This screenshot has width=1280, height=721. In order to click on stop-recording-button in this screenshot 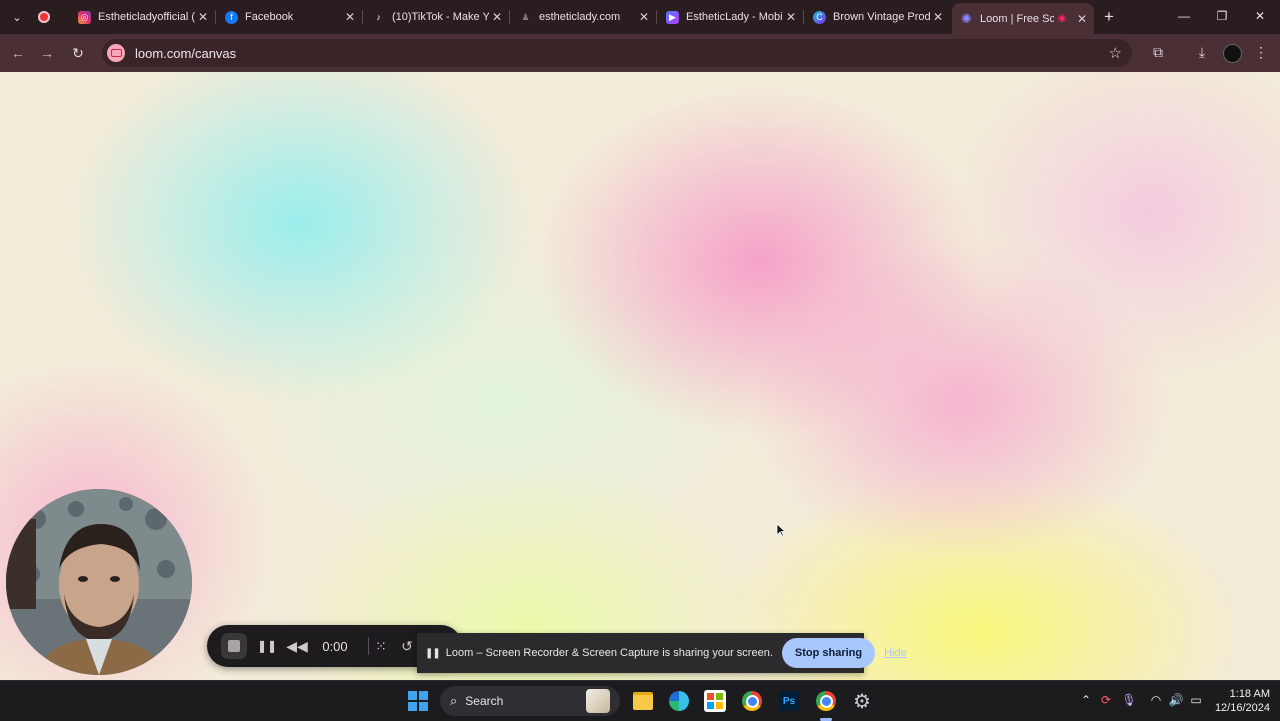, I will do `click(234, 646)`.